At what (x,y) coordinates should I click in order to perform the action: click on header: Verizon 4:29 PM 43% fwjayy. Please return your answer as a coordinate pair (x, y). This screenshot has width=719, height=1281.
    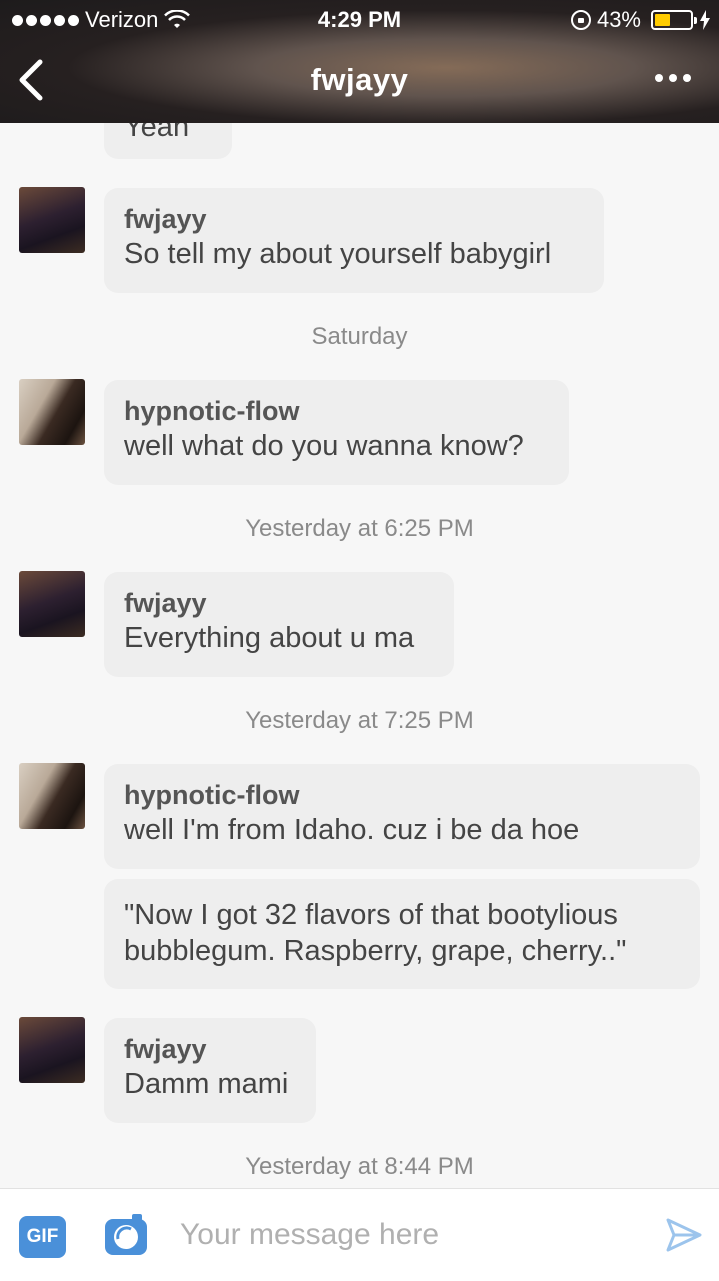
    Looking at the image, I should click on (359, 61).